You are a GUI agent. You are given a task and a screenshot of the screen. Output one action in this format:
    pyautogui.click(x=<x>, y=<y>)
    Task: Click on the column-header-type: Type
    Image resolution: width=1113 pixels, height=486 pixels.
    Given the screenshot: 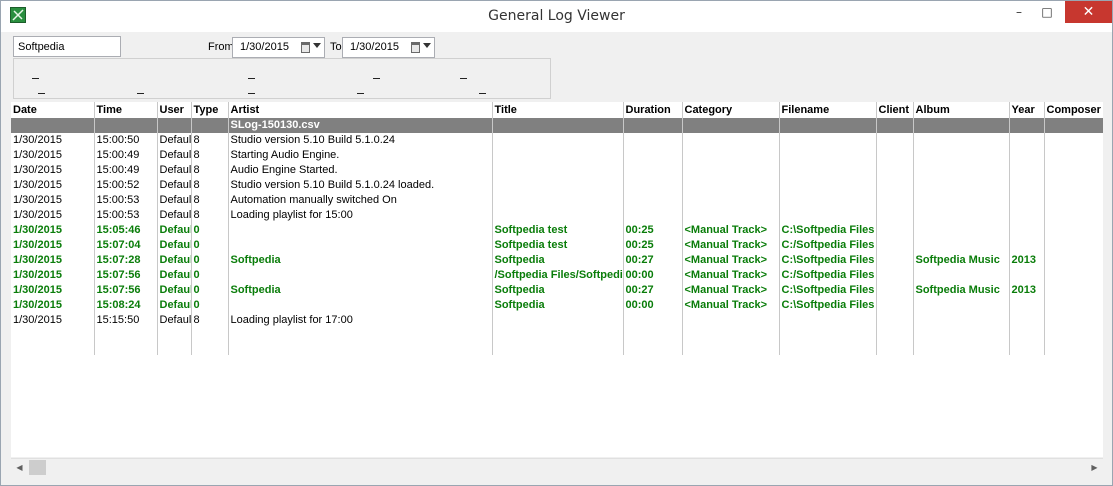 What is the action you would take?
    pyautogui.click(x=210, y=110)
    